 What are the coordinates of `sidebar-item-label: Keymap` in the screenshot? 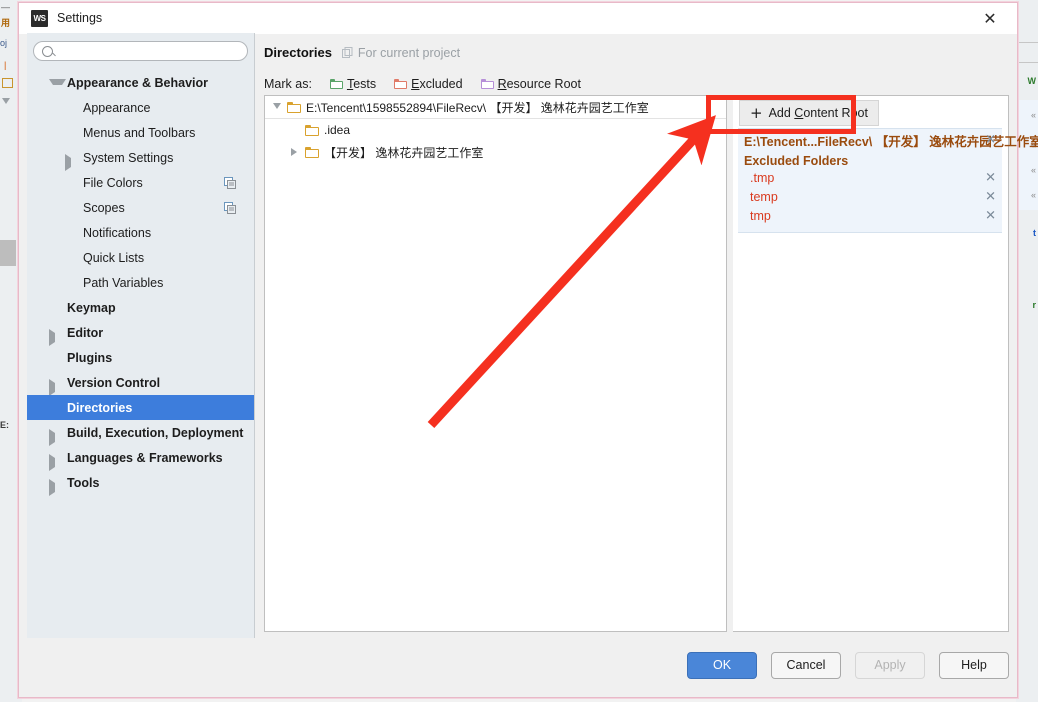 It's located at (91, 307).